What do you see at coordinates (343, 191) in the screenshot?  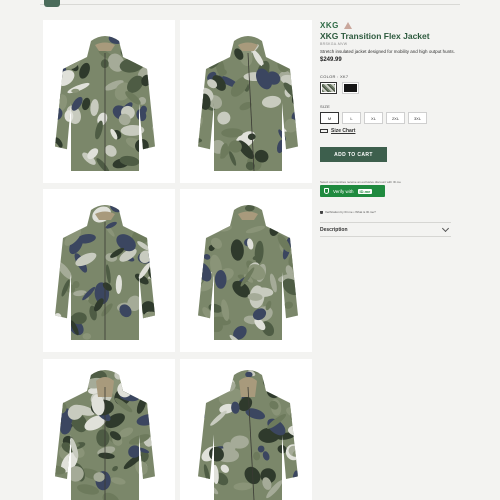 I see `verify-label: Verify with` at bounding box center [343, 191].